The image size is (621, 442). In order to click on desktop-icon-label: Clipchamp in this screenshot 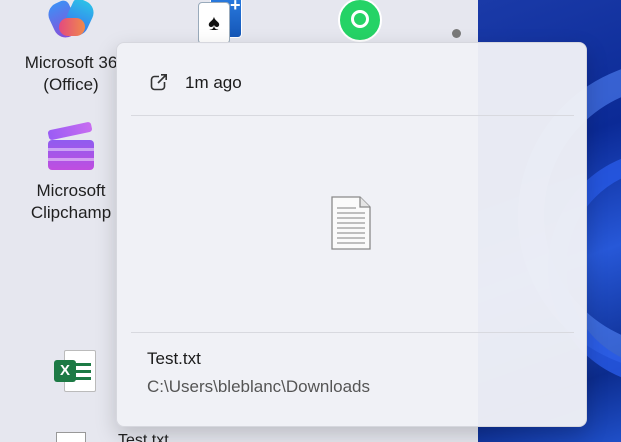, I will do `click(71, 212)`.